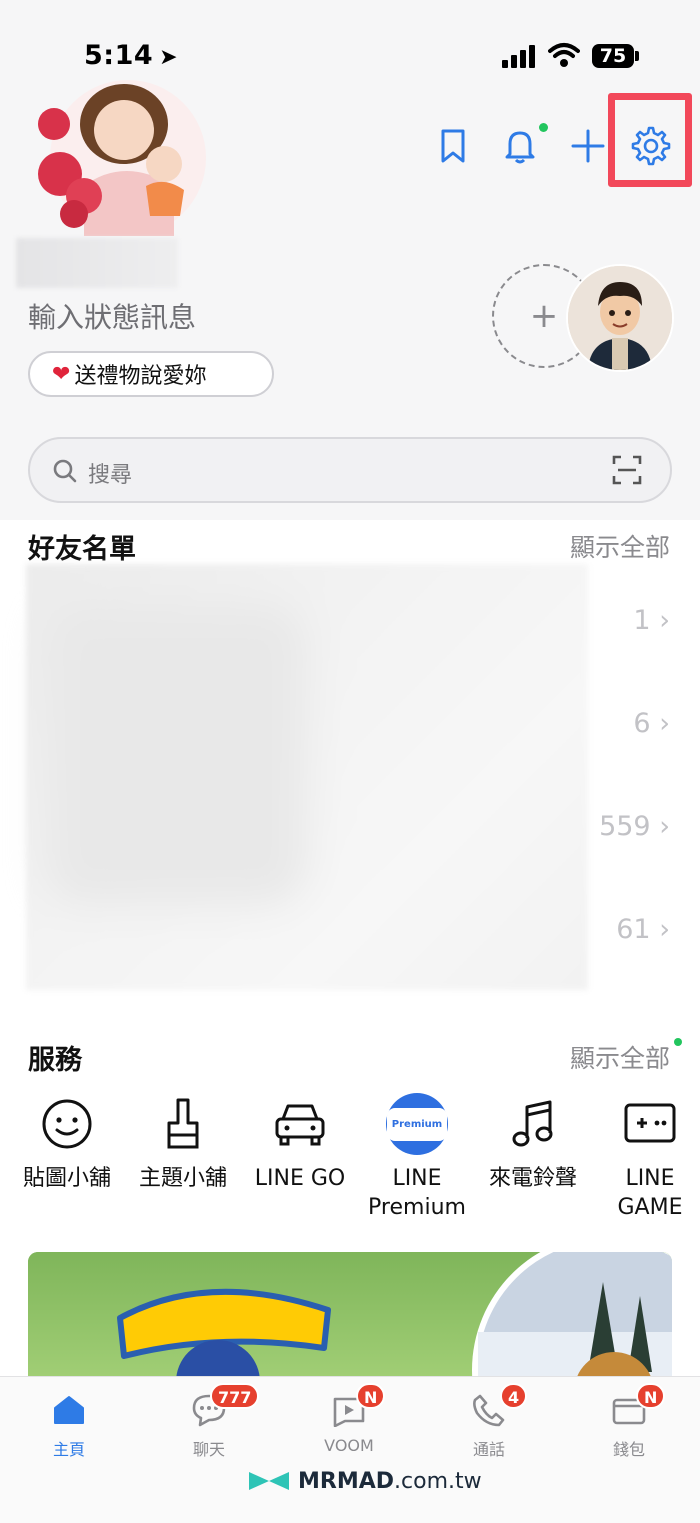 The image size is (700, 1523). I want to click on service-label: 來電鈴聲, so click(532, 1178).